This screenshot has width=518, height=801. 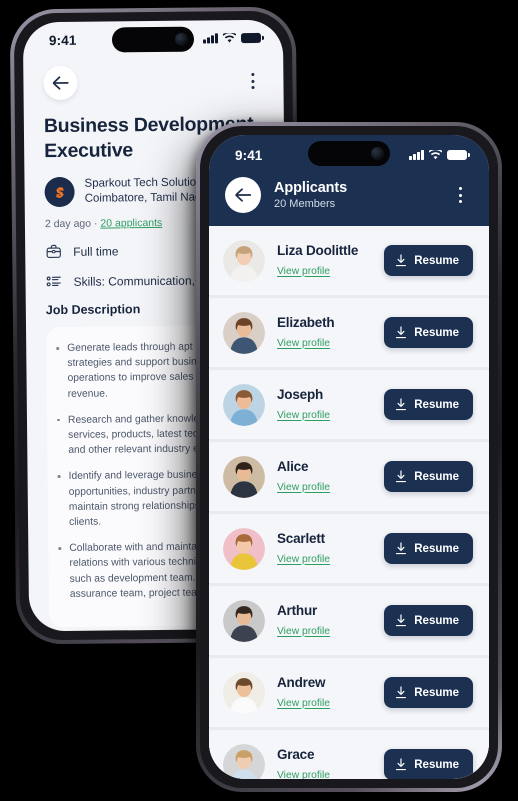 I want to click on briefcase-icon, so click(x=53, y=251).